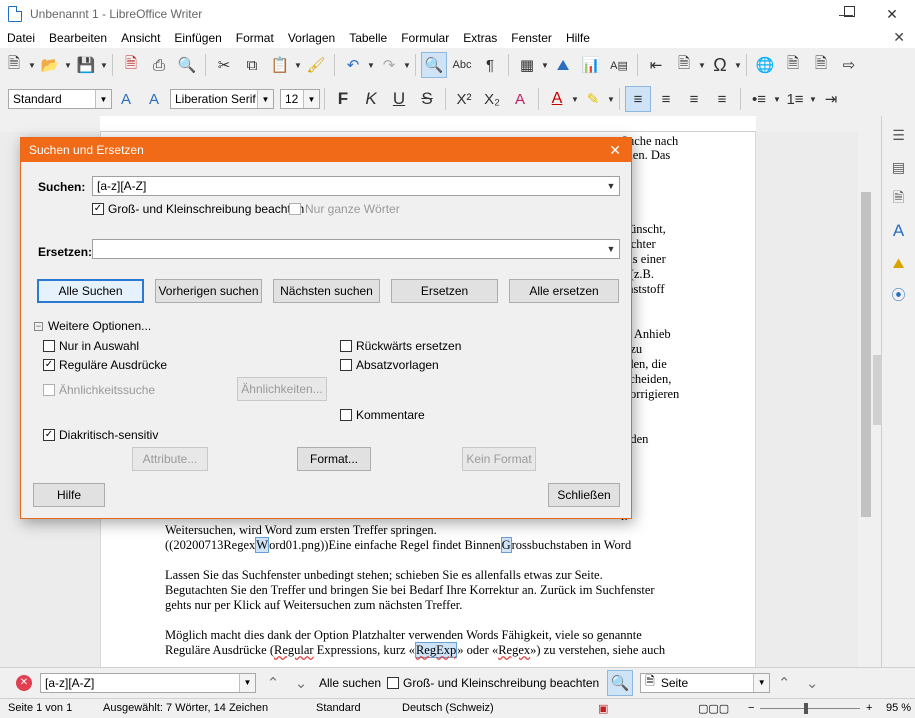  I want to click on align-right-icon: ≡, so click(694, 99).